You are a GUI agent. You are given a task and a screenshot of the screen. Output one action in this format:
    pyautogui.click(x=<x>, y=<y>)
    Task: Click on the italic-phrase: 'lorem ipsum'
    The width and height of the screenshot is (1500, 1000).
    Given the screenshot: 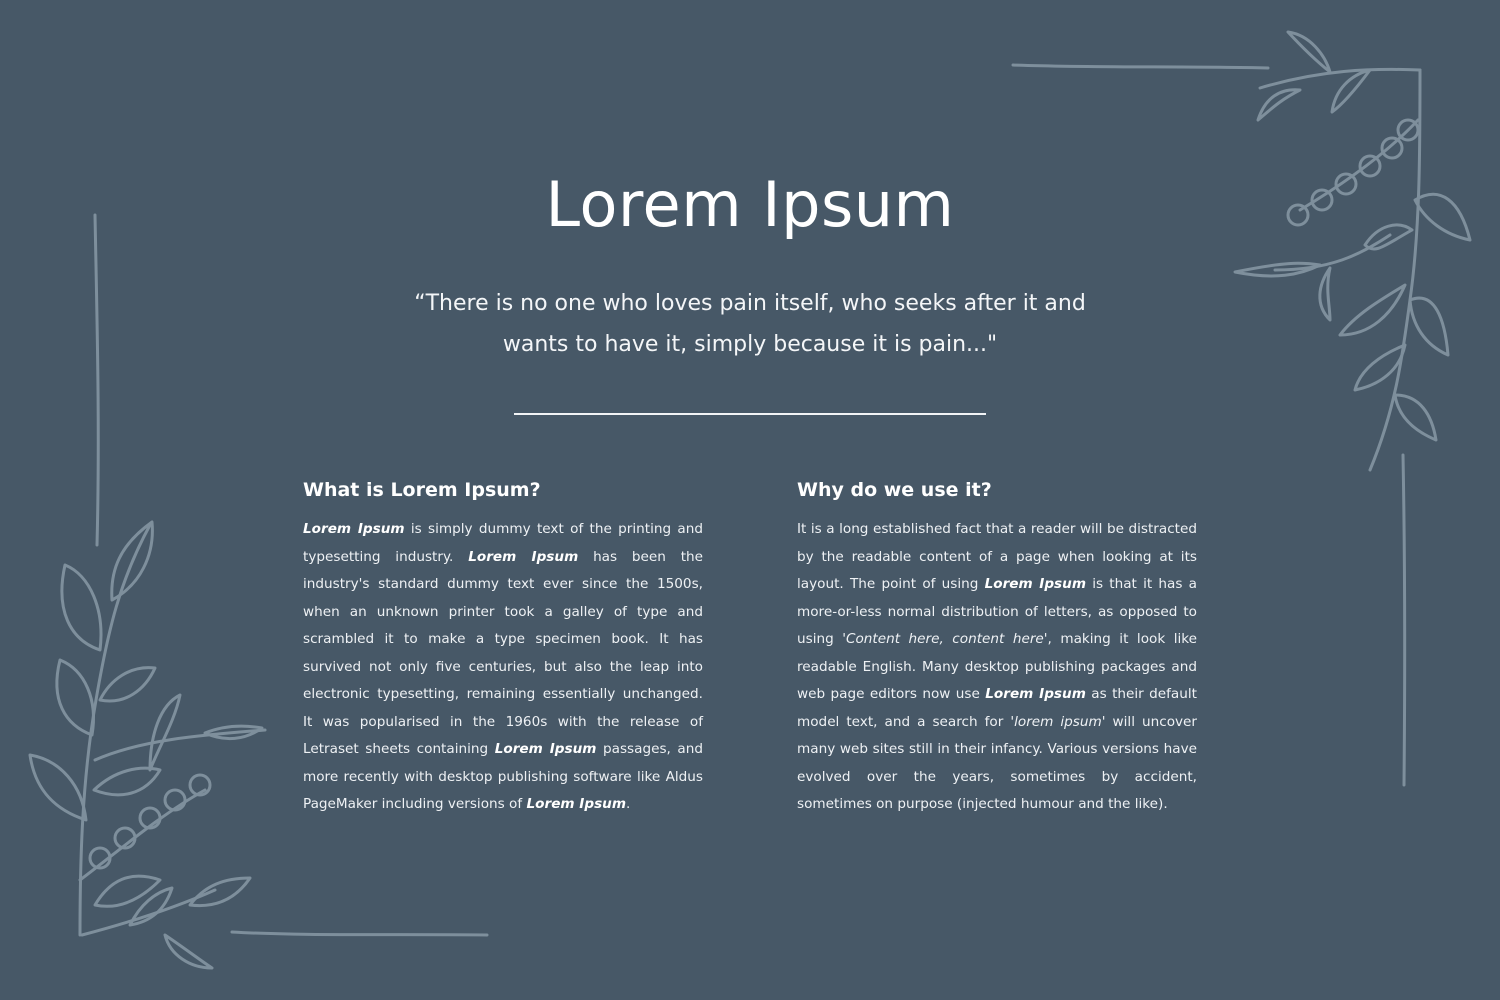 What is the action you would take?
    pyautogui.click(x=1058, y=721)
    